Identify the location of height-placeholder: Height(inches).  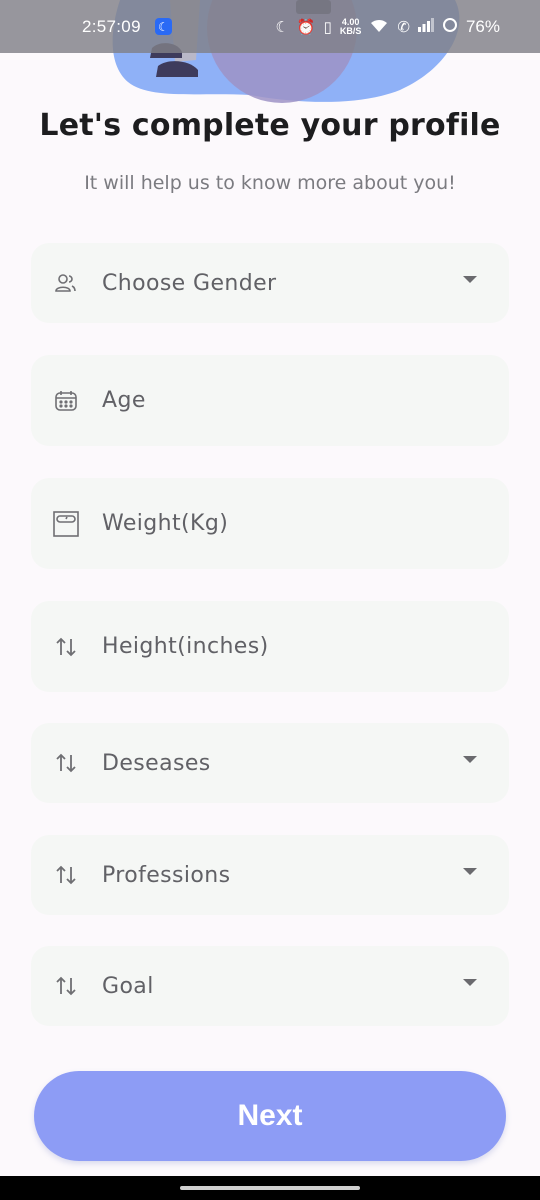
(185, 646).